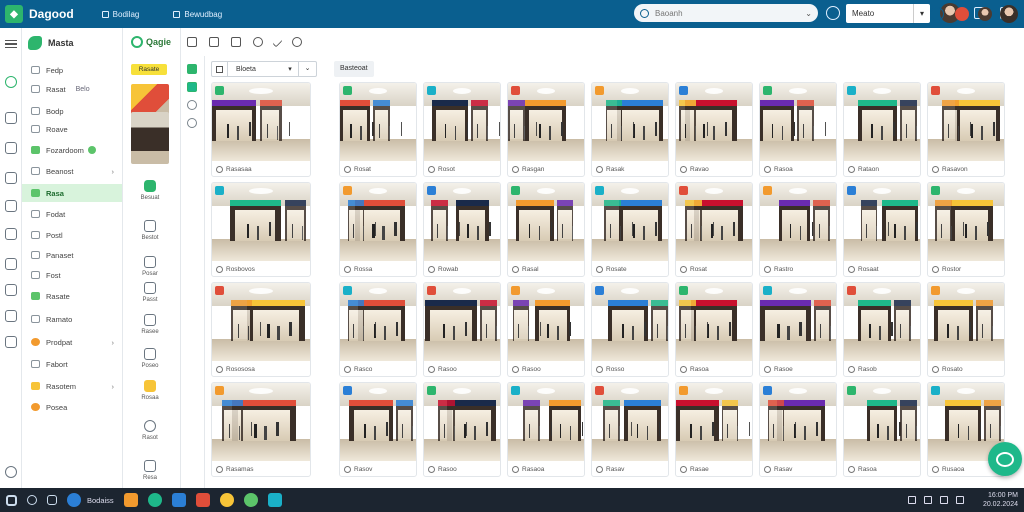 The image size is (1024, 512). I want to click on store-icon, so click(274, 500).